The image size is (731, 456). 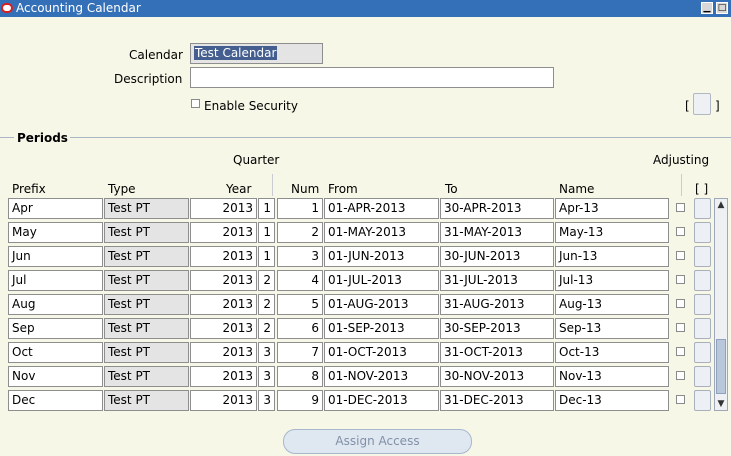 I want to click on period-name-field: Nov-13, so click(x=612, y=376).